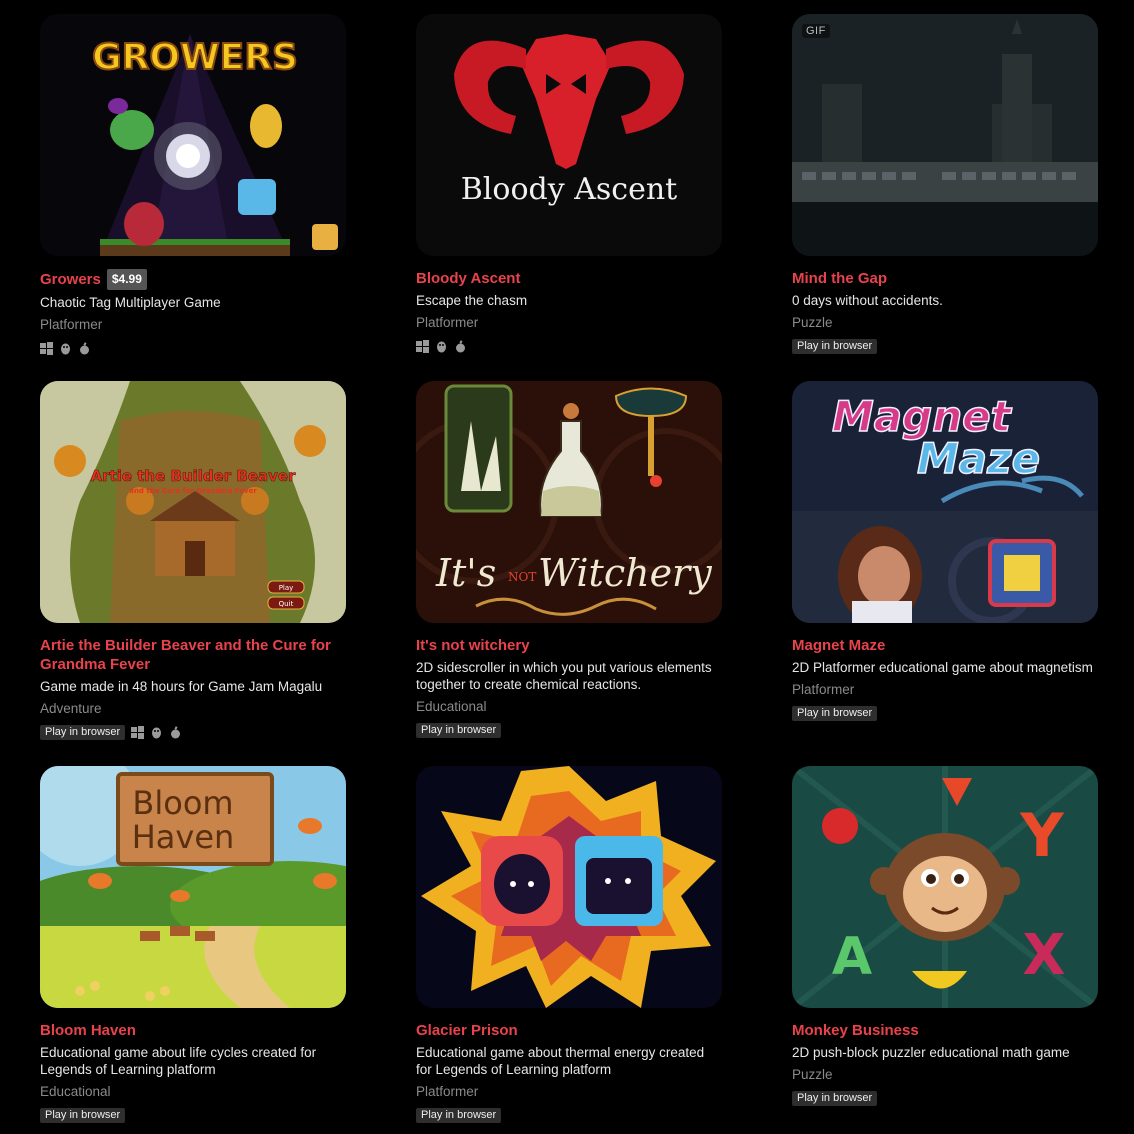  Describe the element at coordinates (472, 300) in the screenshot. I see `game-description: Escape the chasm` at that location.